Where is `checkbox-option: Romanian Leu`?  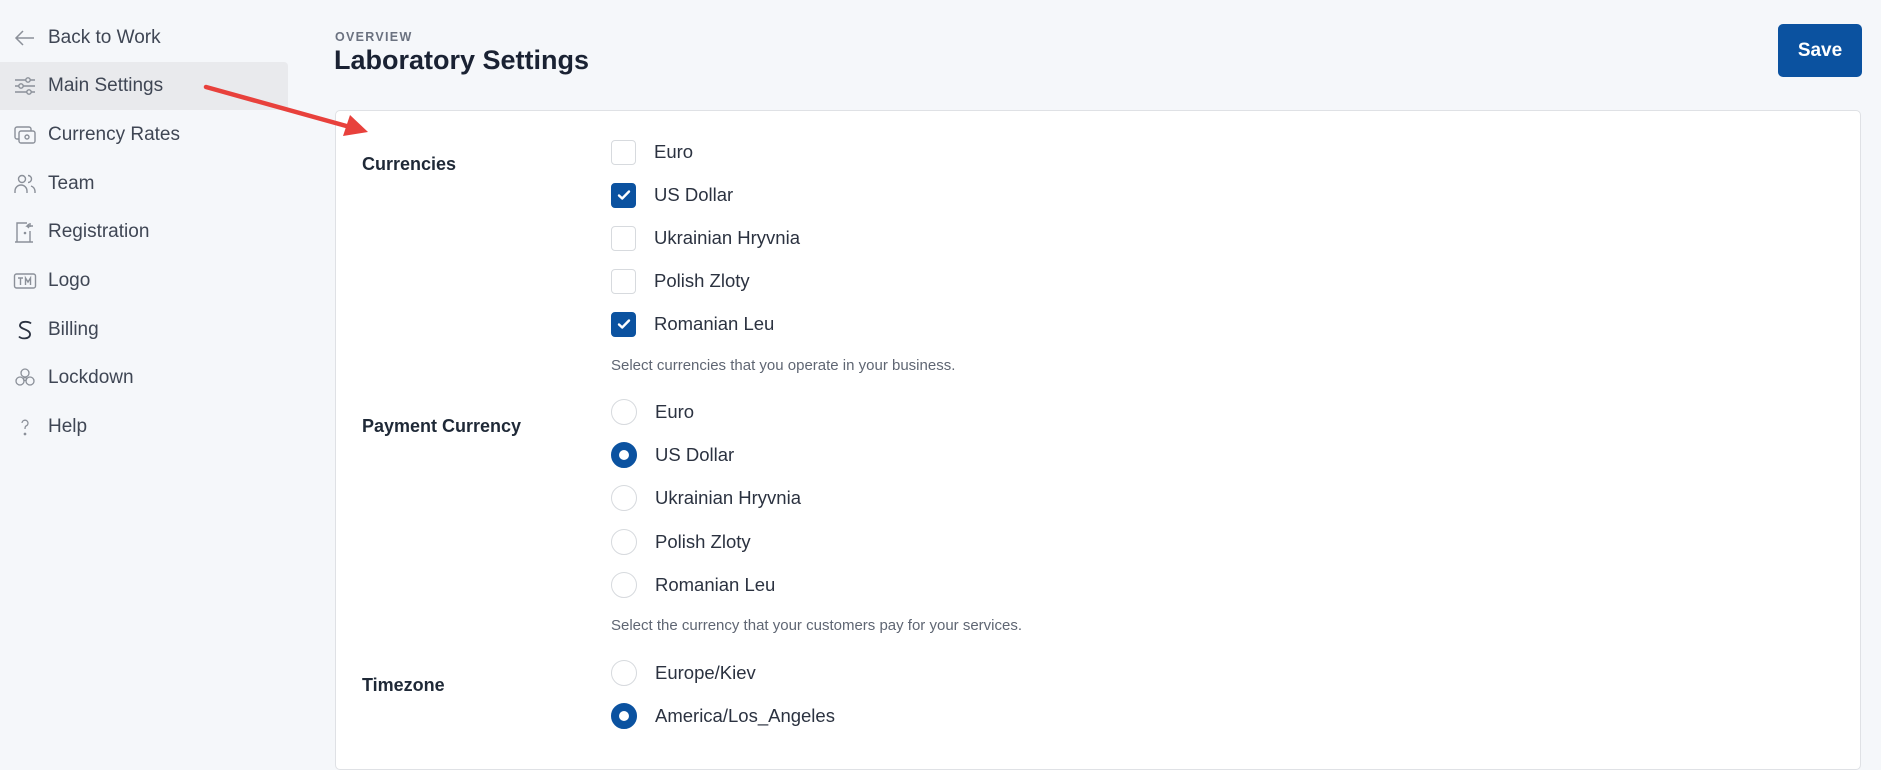
checkbox-option: Romanian Leu is located at coordinates (692, 324).